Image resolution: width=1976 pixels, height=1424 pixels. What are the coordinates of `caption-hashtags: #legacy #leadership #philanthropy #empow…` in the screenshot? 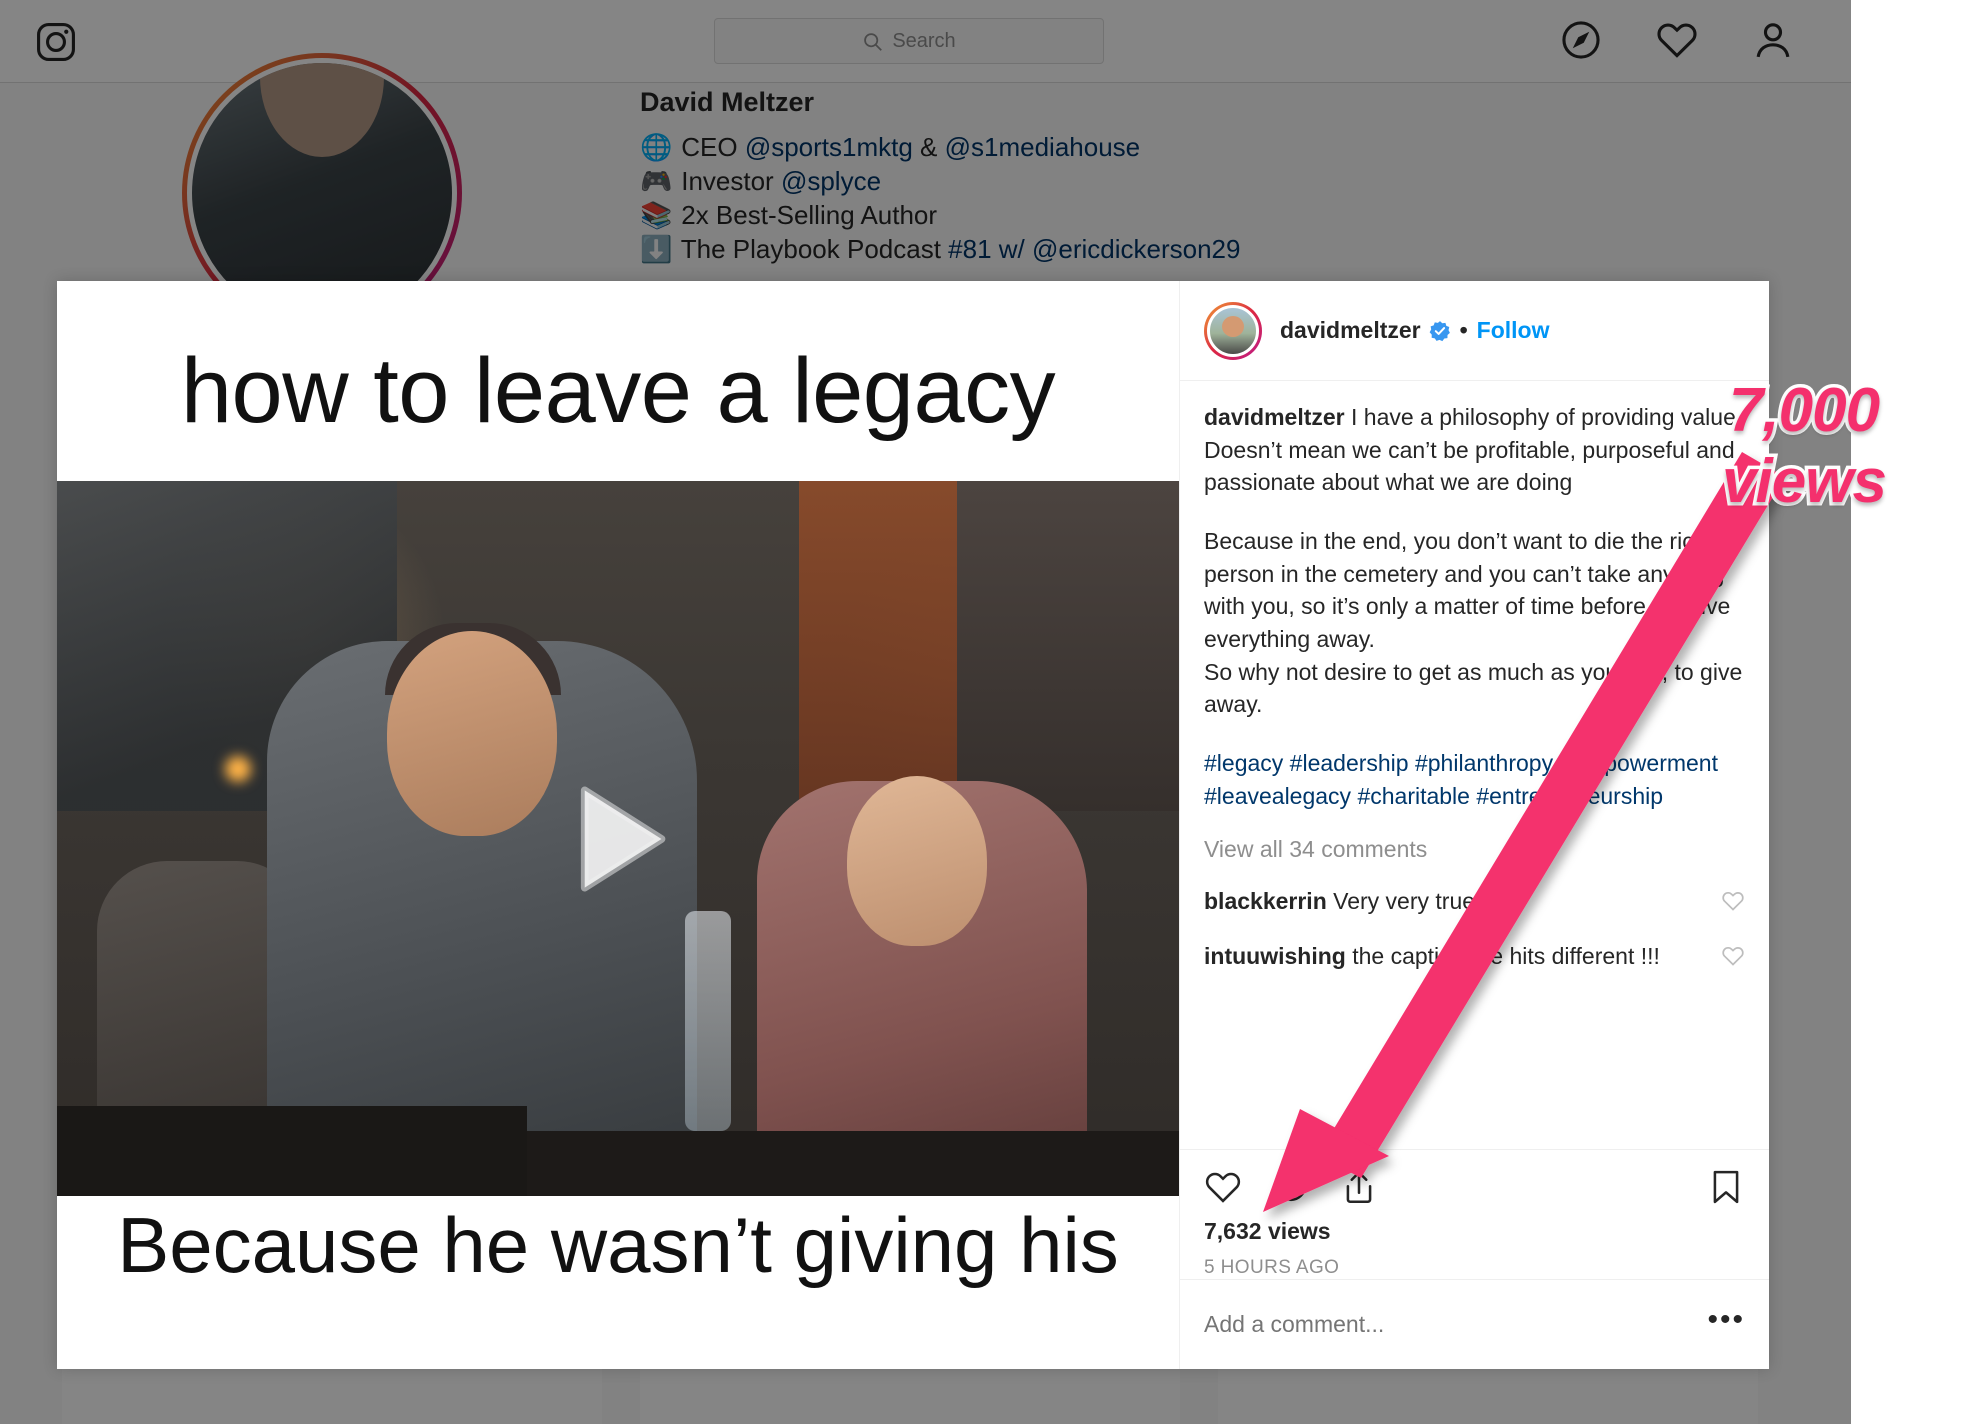 It's located at (1474, 779).